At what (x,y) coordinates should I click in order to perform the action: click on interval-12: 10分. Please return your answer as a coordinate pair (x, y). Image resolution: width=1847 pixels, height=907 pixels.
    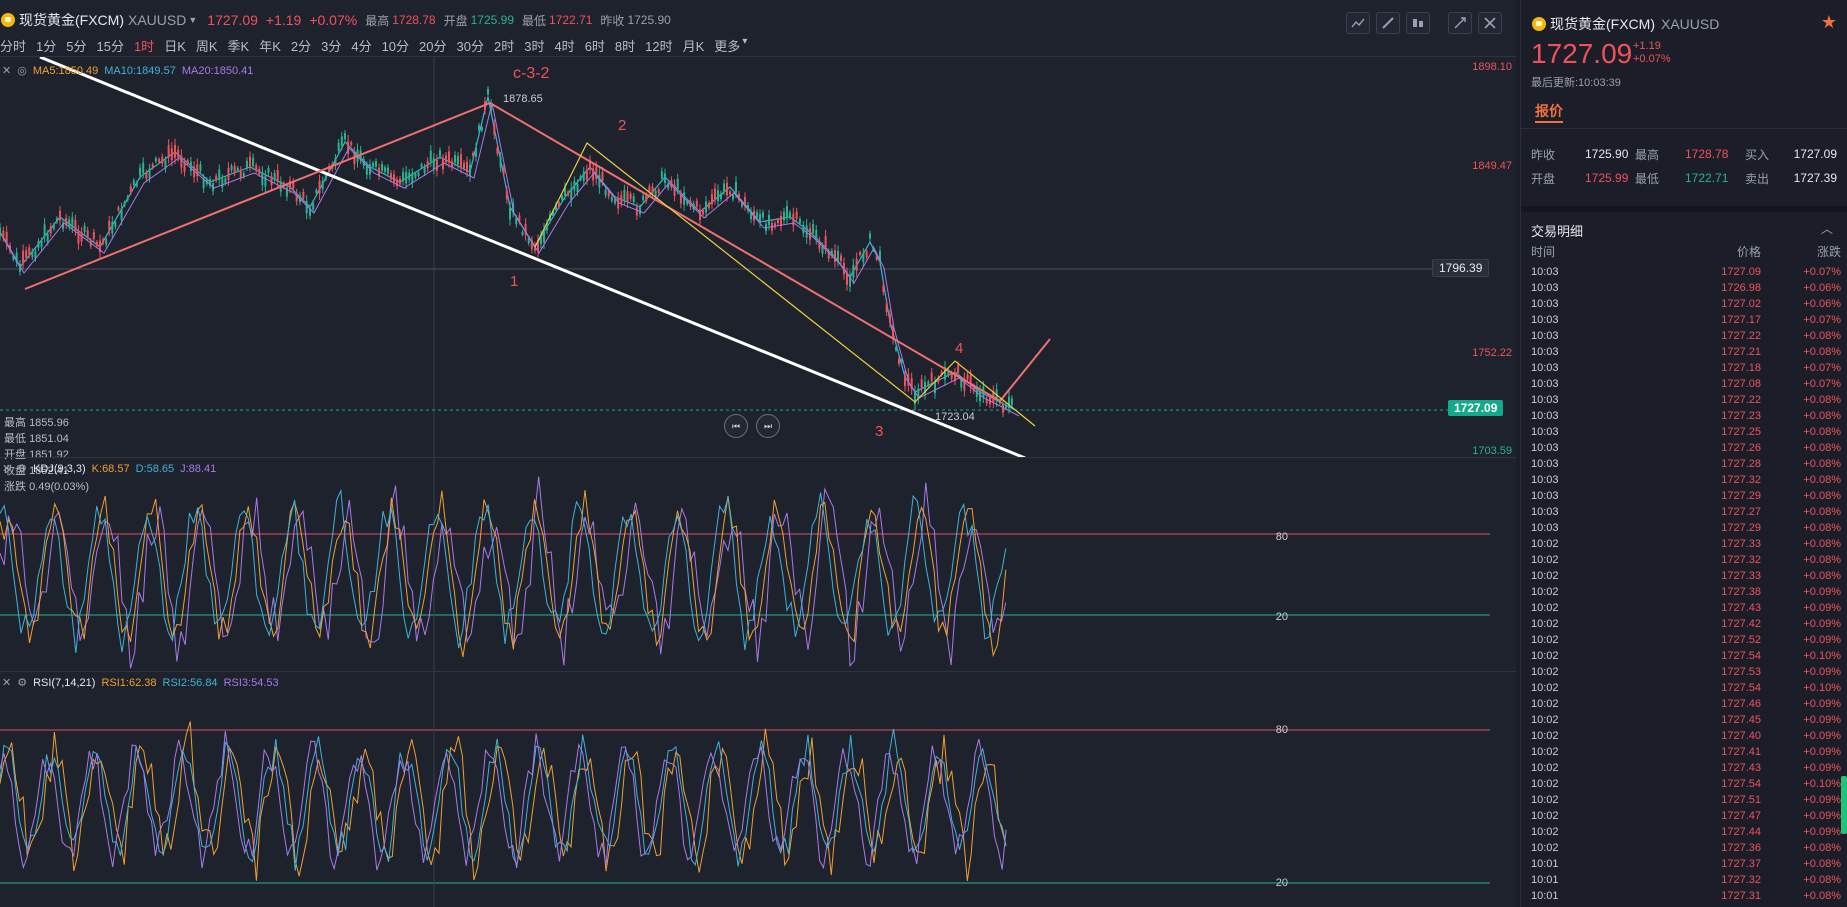
    Looking at the image, I should click on (395, 45).